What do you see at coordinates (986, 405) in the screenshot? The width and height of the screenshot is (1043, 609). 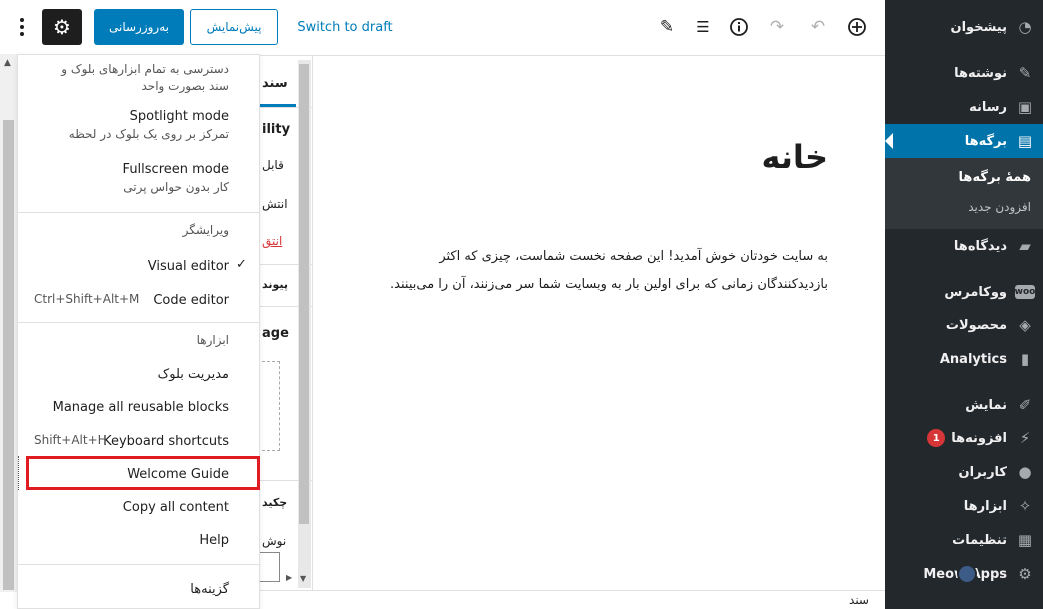 I see `menu-label: نمایش` at bounding box center [986, 405].